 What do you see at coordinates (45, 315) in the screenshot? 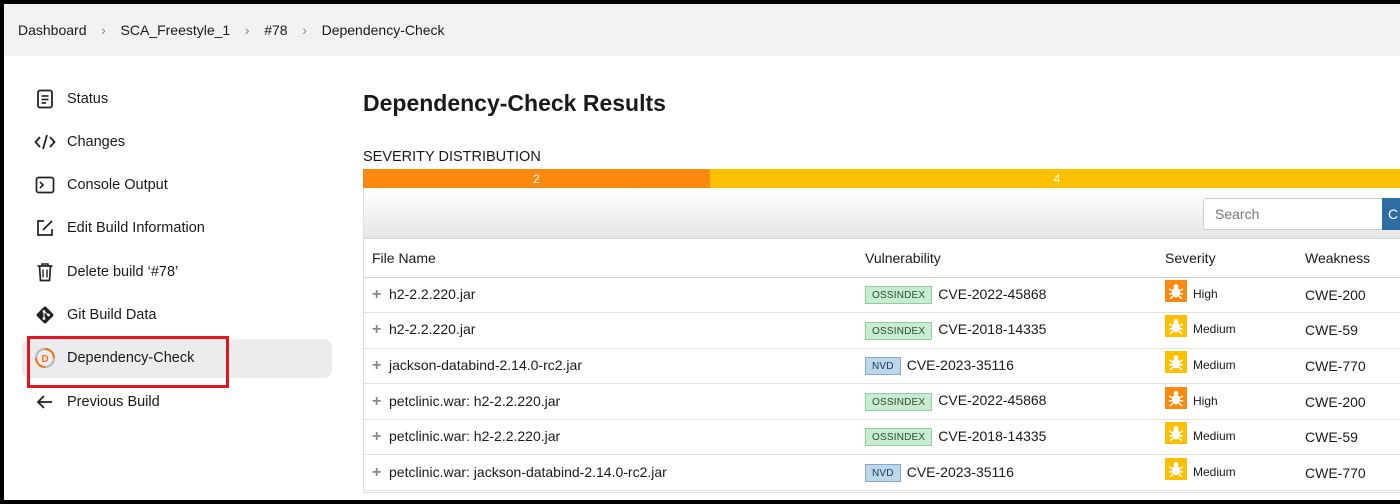
I see `git-icon` at bounding box center [45, 315].